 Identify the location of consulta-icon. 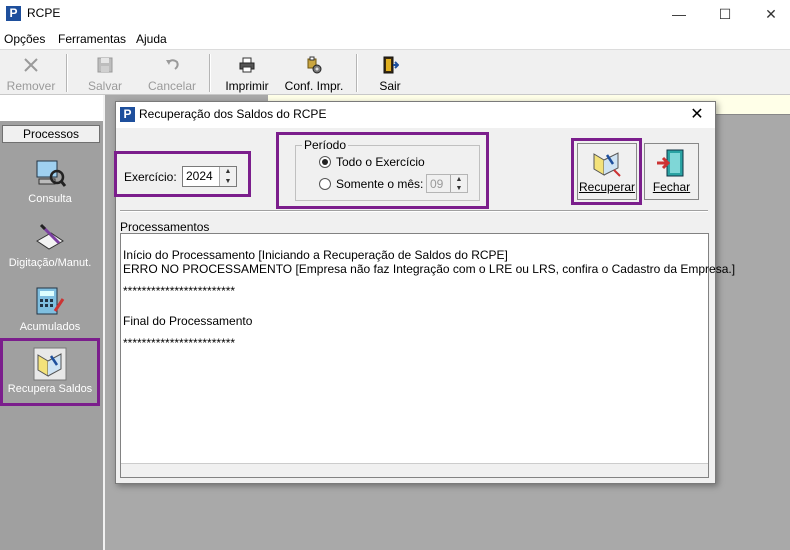
(51, 173).